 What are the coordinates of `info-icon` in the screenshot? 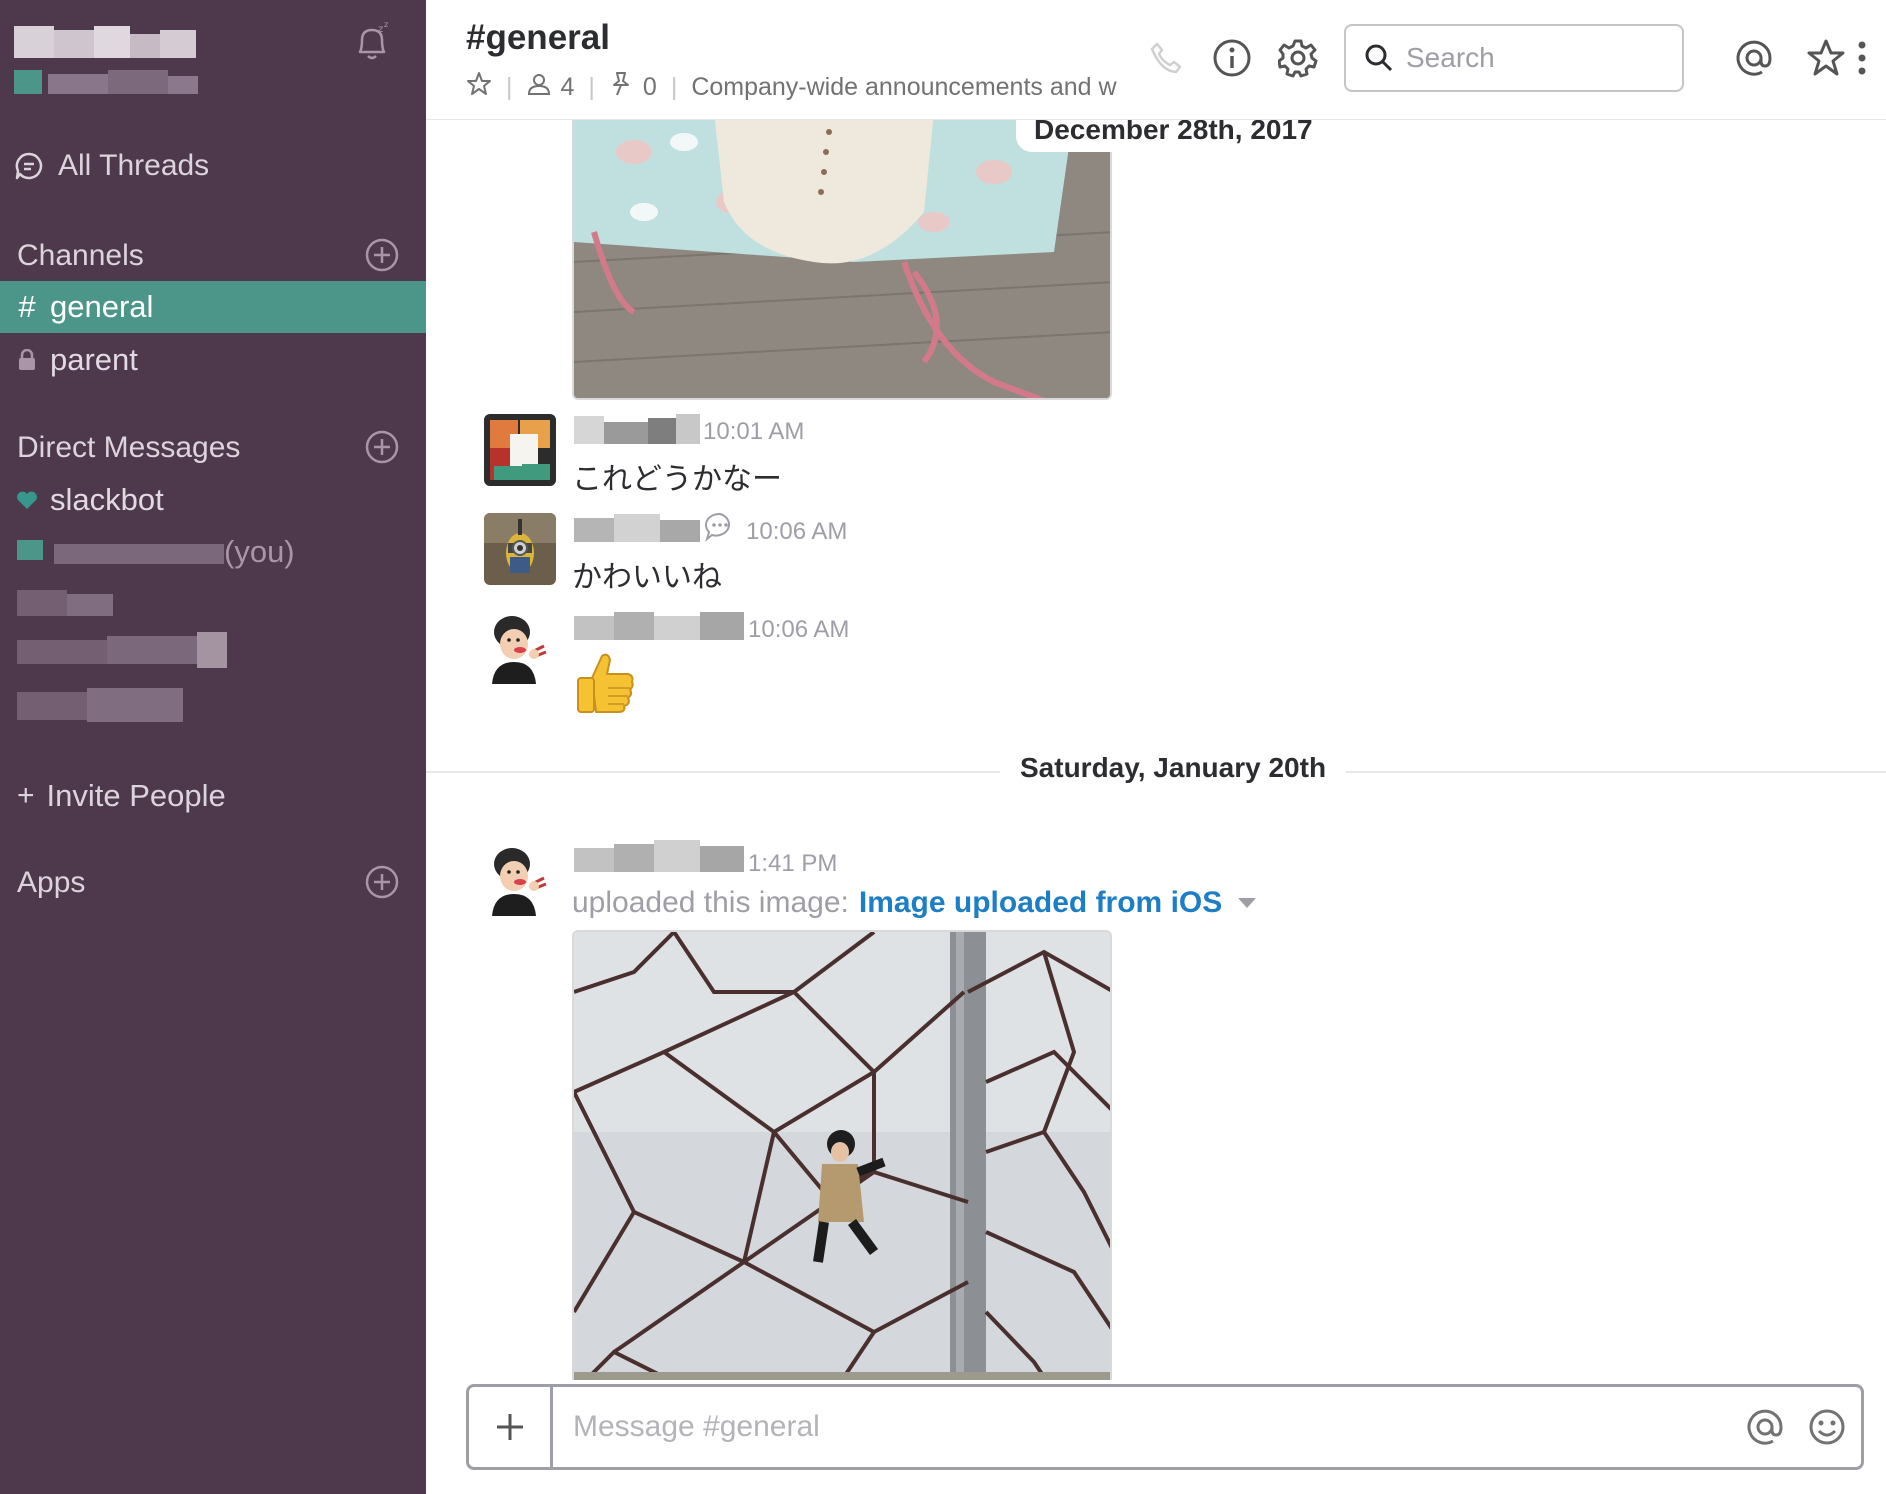 It's located at (1232, 58).